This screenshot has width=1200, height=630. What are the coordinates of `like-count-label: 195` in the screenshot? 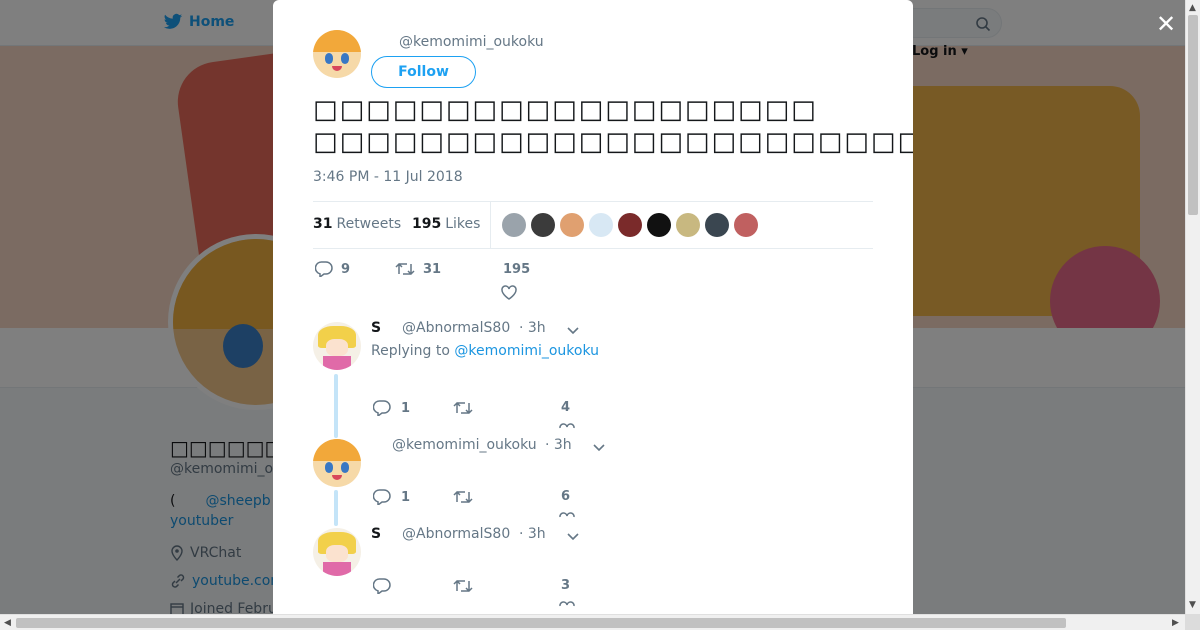 It's located at (516, 269).